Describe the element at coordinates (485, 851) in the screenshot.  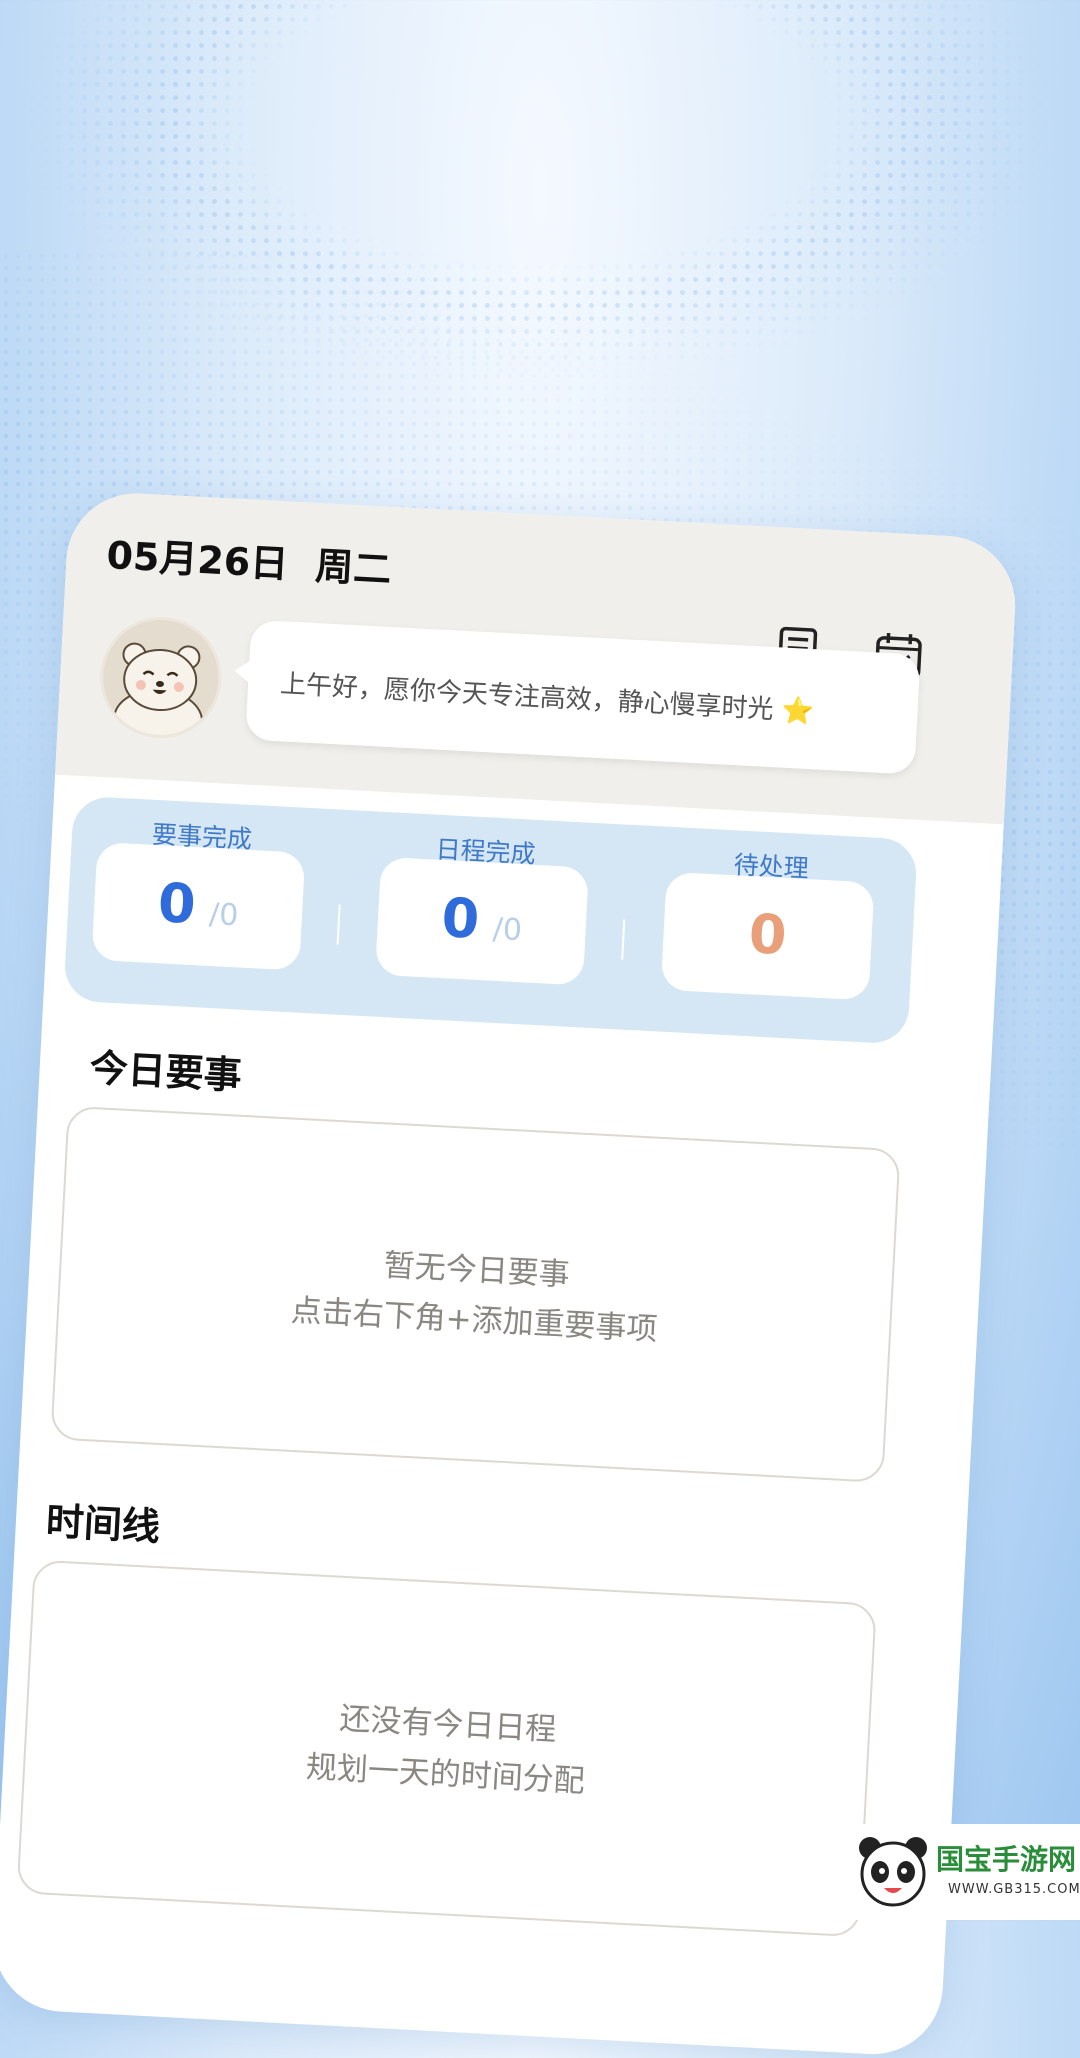
I see `stat-label: 日程完成` at that location.